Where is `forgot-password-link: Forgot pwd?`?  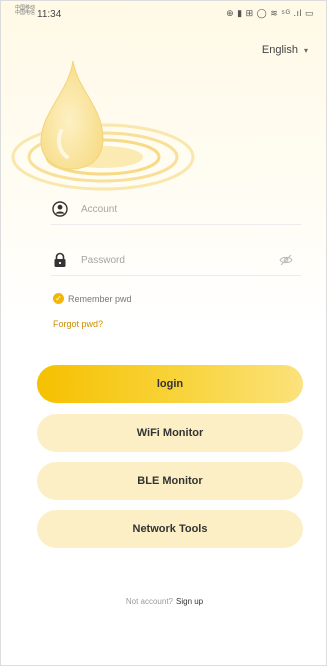
forgot-password-link: Forgot pwd? is located at coordinates (78, 324).